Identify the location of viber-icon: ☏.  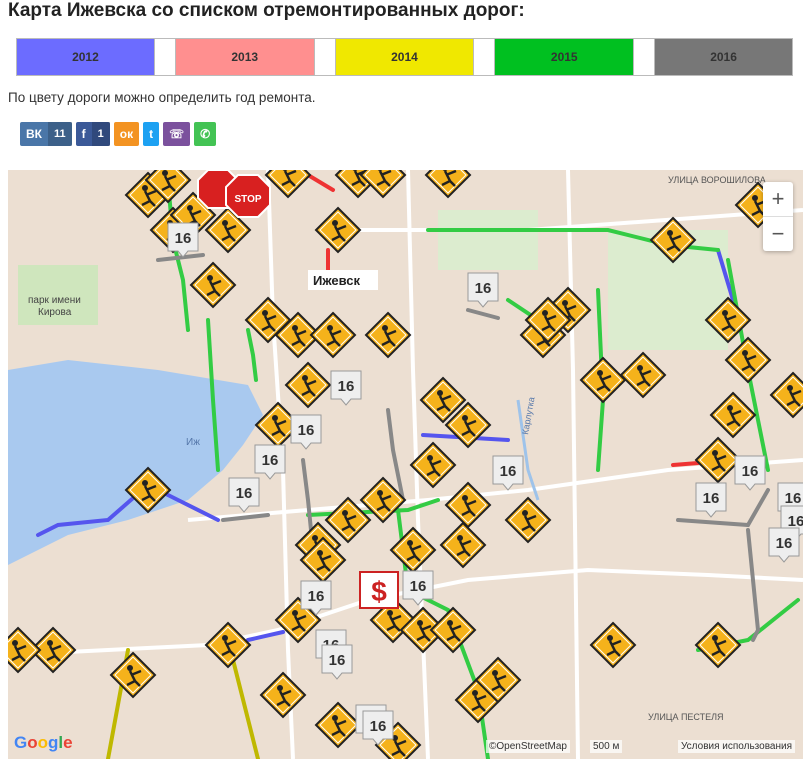
(177, 134).